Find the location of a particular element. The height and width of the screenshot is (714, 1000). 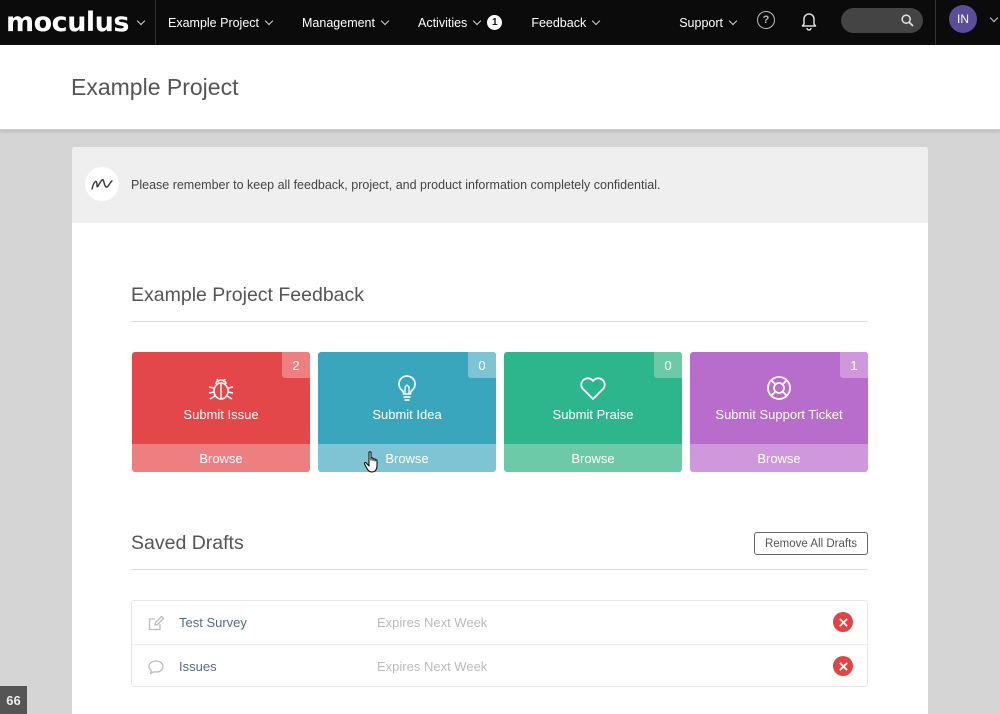

submit-idea-tile: 0 Submit Idea Browse is located at coordinates (407, 412).